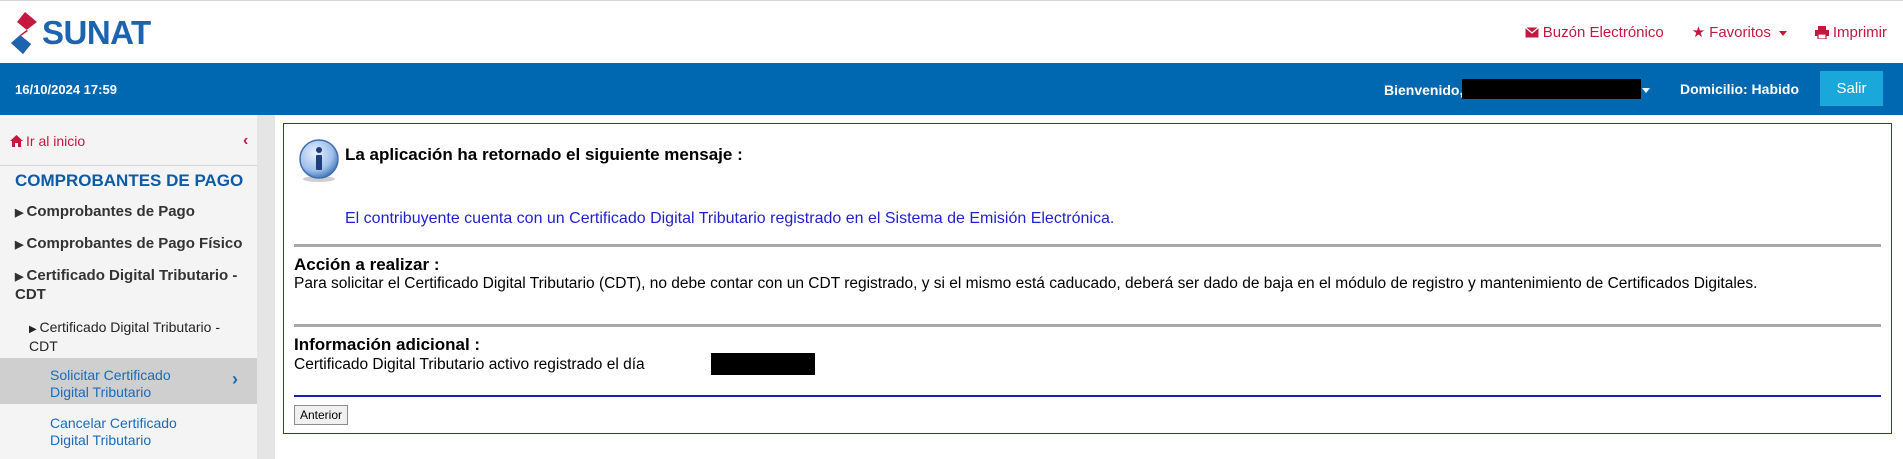 Image resolution: width=1903 pixels, height=459 pixels. I want to click on info-label: Información adicional :, so click(387, 344).